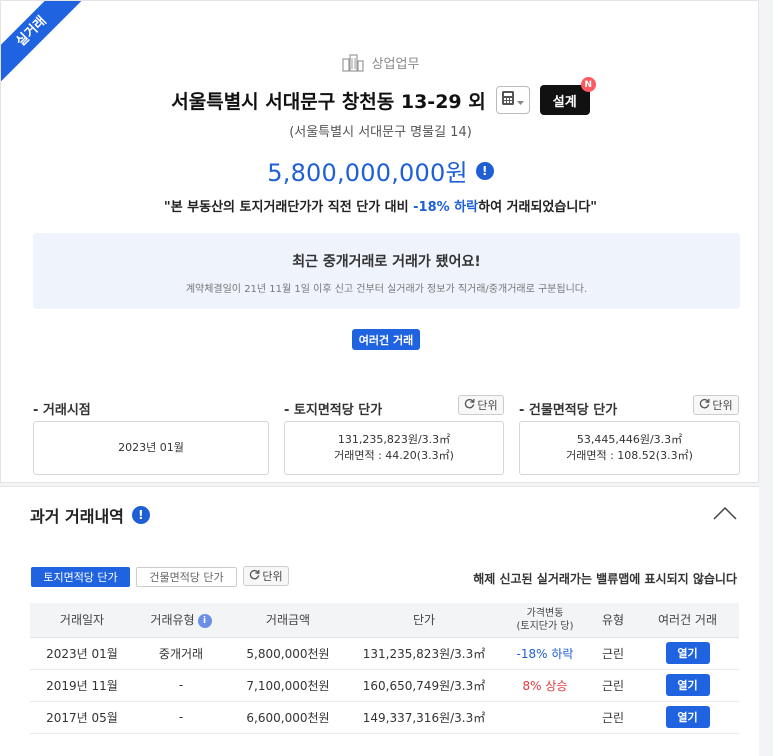  Describe the element at coordinates (328, 101) in the screenshot. I see `address-title: 서울특별시 서대문구 창천동 13-29 외` at that location.